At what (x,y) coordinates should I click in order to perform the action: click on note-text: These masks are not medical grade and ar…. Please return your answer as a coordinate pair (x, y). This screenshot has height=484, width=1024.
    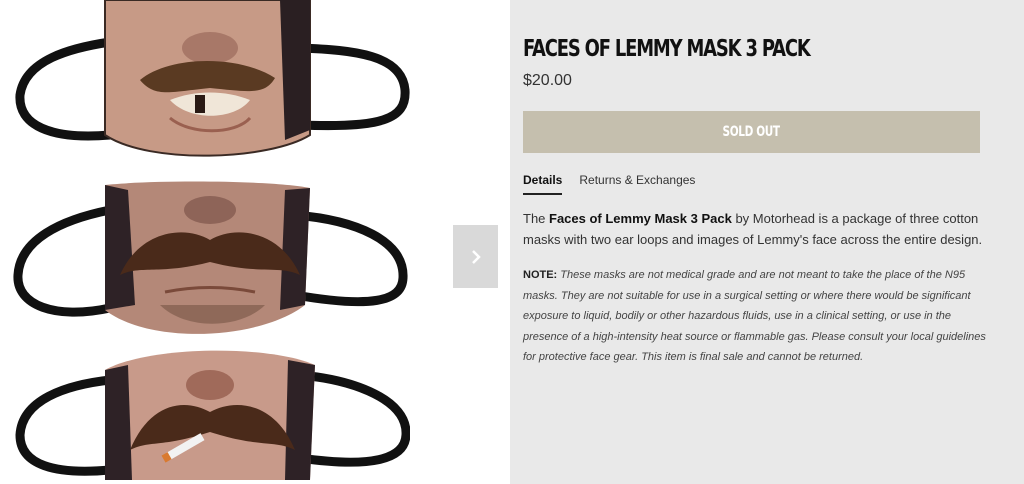
    Looking at the image, I should click on (754, 316).